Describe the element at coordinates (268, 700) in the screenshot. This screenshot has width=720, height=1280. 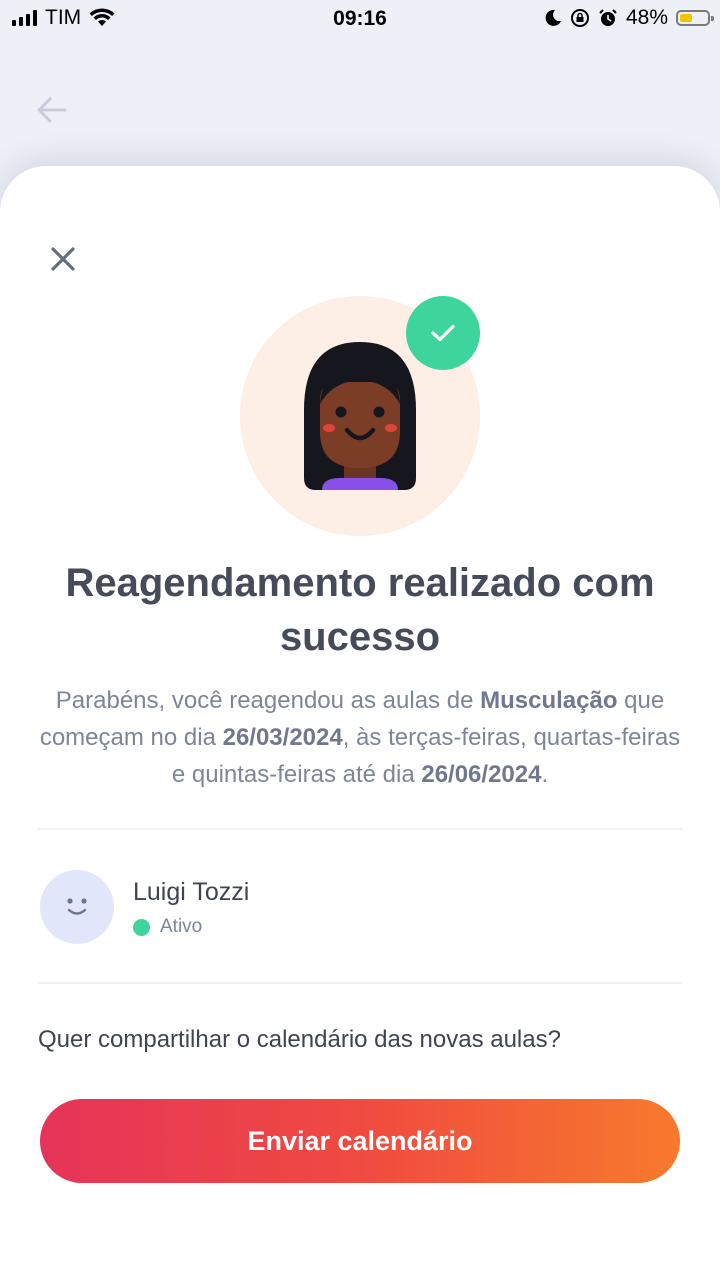
I see `message-part-1: Parabéns, você reagendou as aulas de` at that location.